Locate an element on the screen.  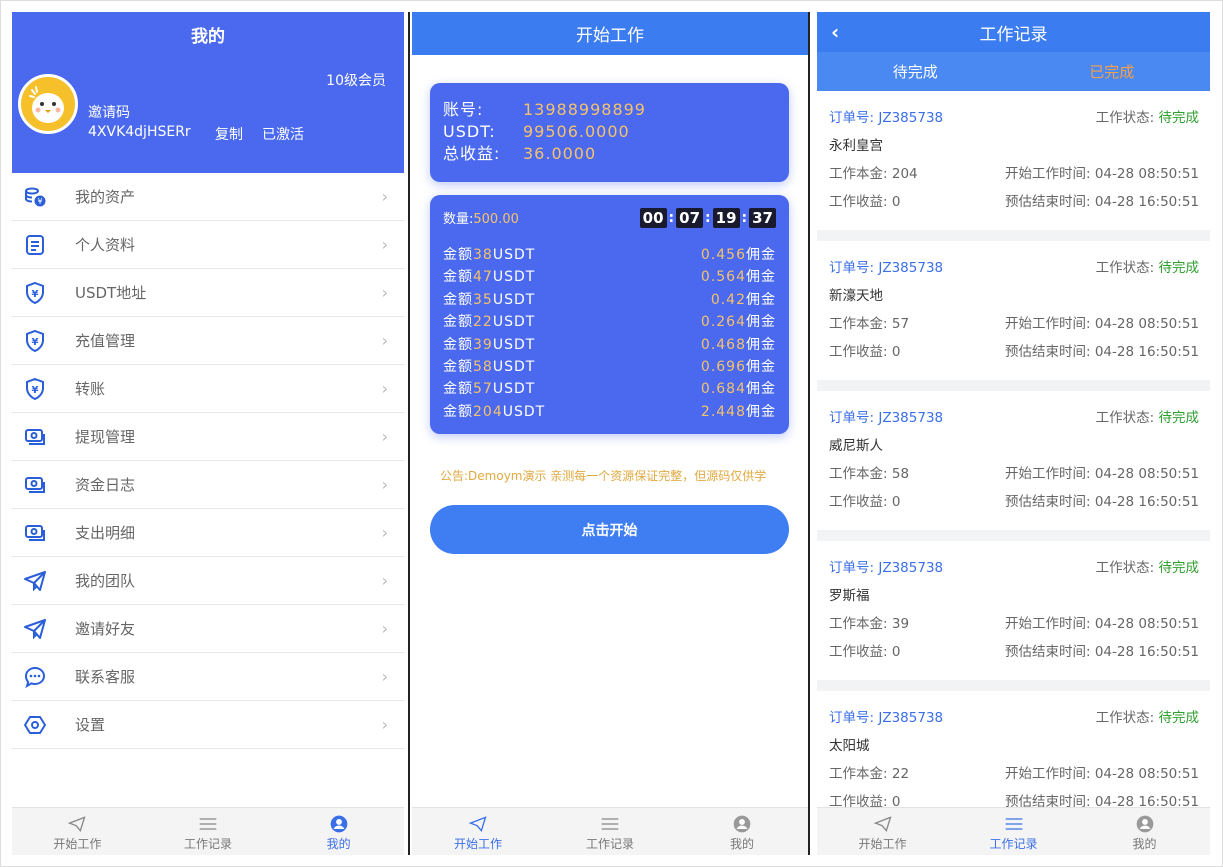
menu-label: 支出明细 is located at coordinates (105, 533).